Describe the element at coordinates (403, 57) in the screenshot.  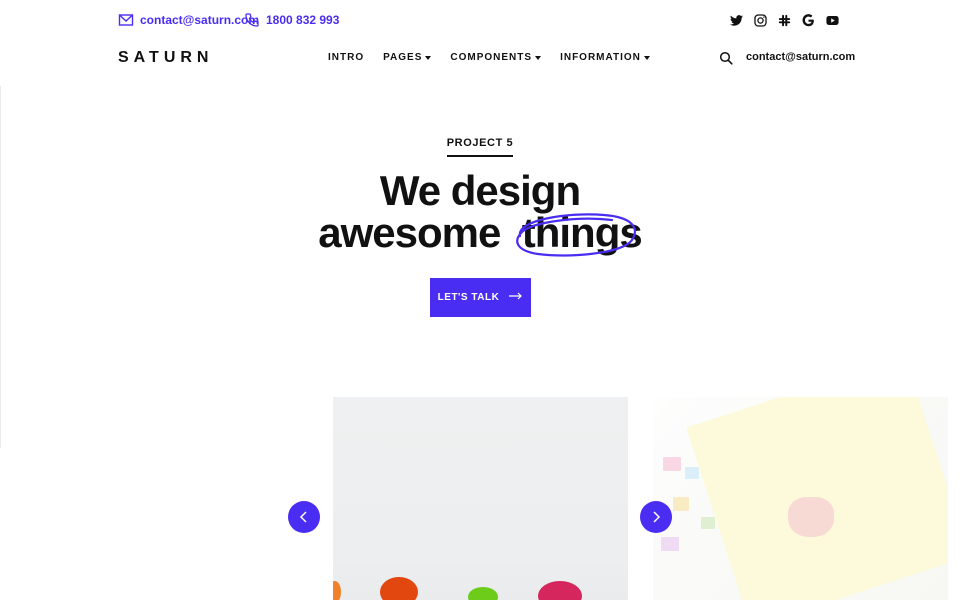
I see `nav-item-label: PAGES` at that location.